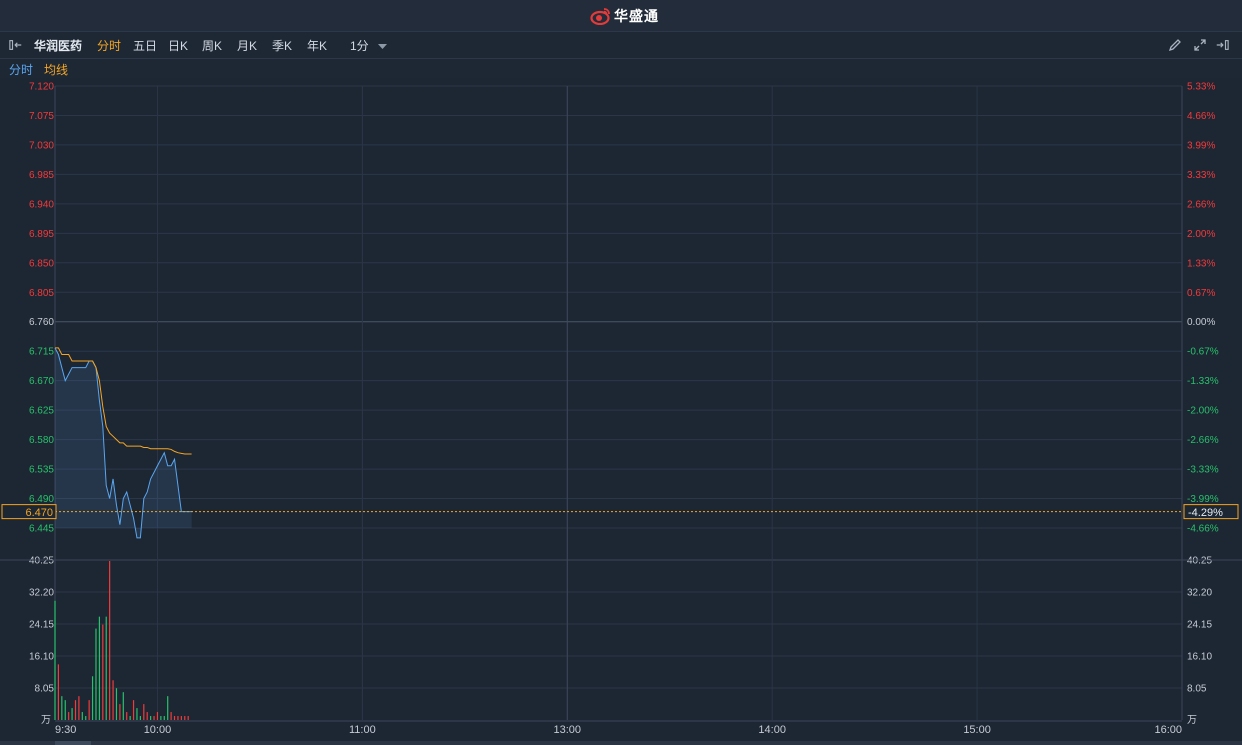 The height and width of the screenshot is (745, 1242). Describe the element at coordinates (41, 561) in the screenshot. I see `volume-tick-label: 40.25` at that location.